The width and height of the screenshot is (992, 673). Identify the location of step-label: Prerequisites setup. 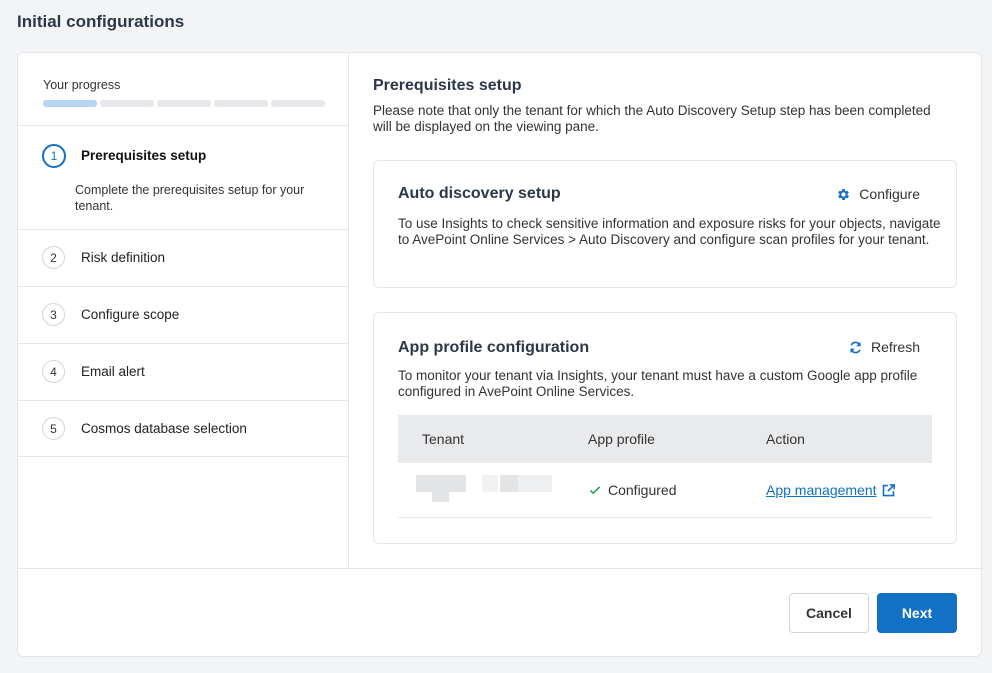
(144, 155).